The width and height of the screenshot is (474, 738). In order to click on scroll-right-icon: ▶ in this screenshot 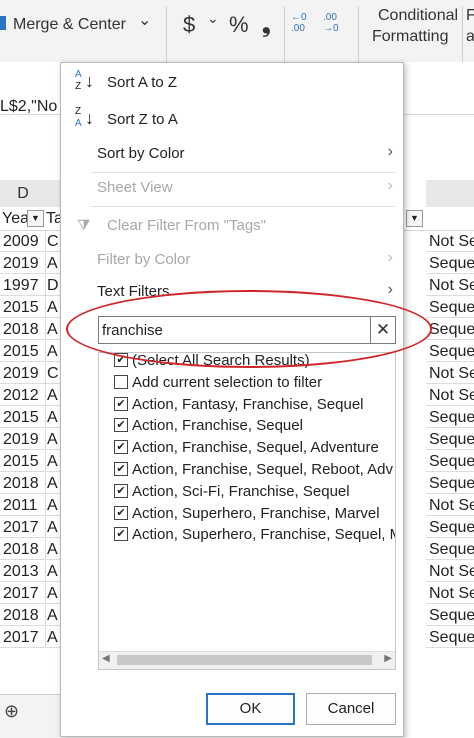, I will do `click(388, 658)`.